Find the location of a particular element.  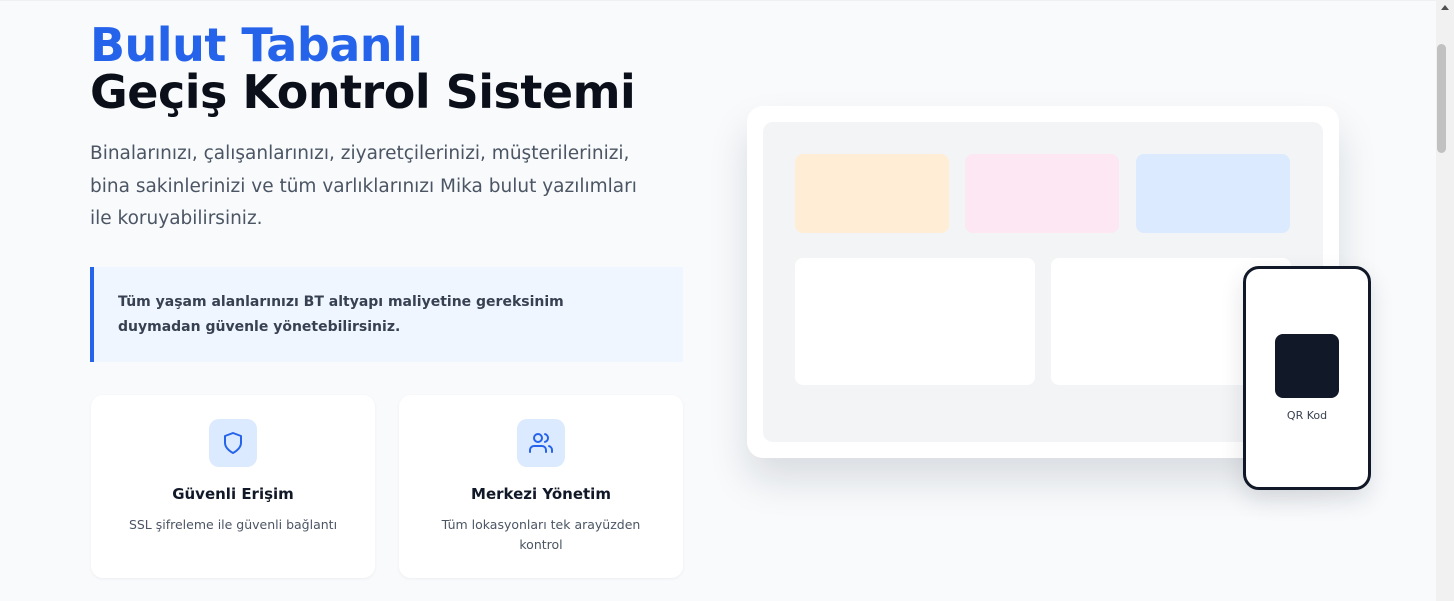

feature-description: SSL şifreleme ile güvenli bağlantı is located at coordinates (233, 524).